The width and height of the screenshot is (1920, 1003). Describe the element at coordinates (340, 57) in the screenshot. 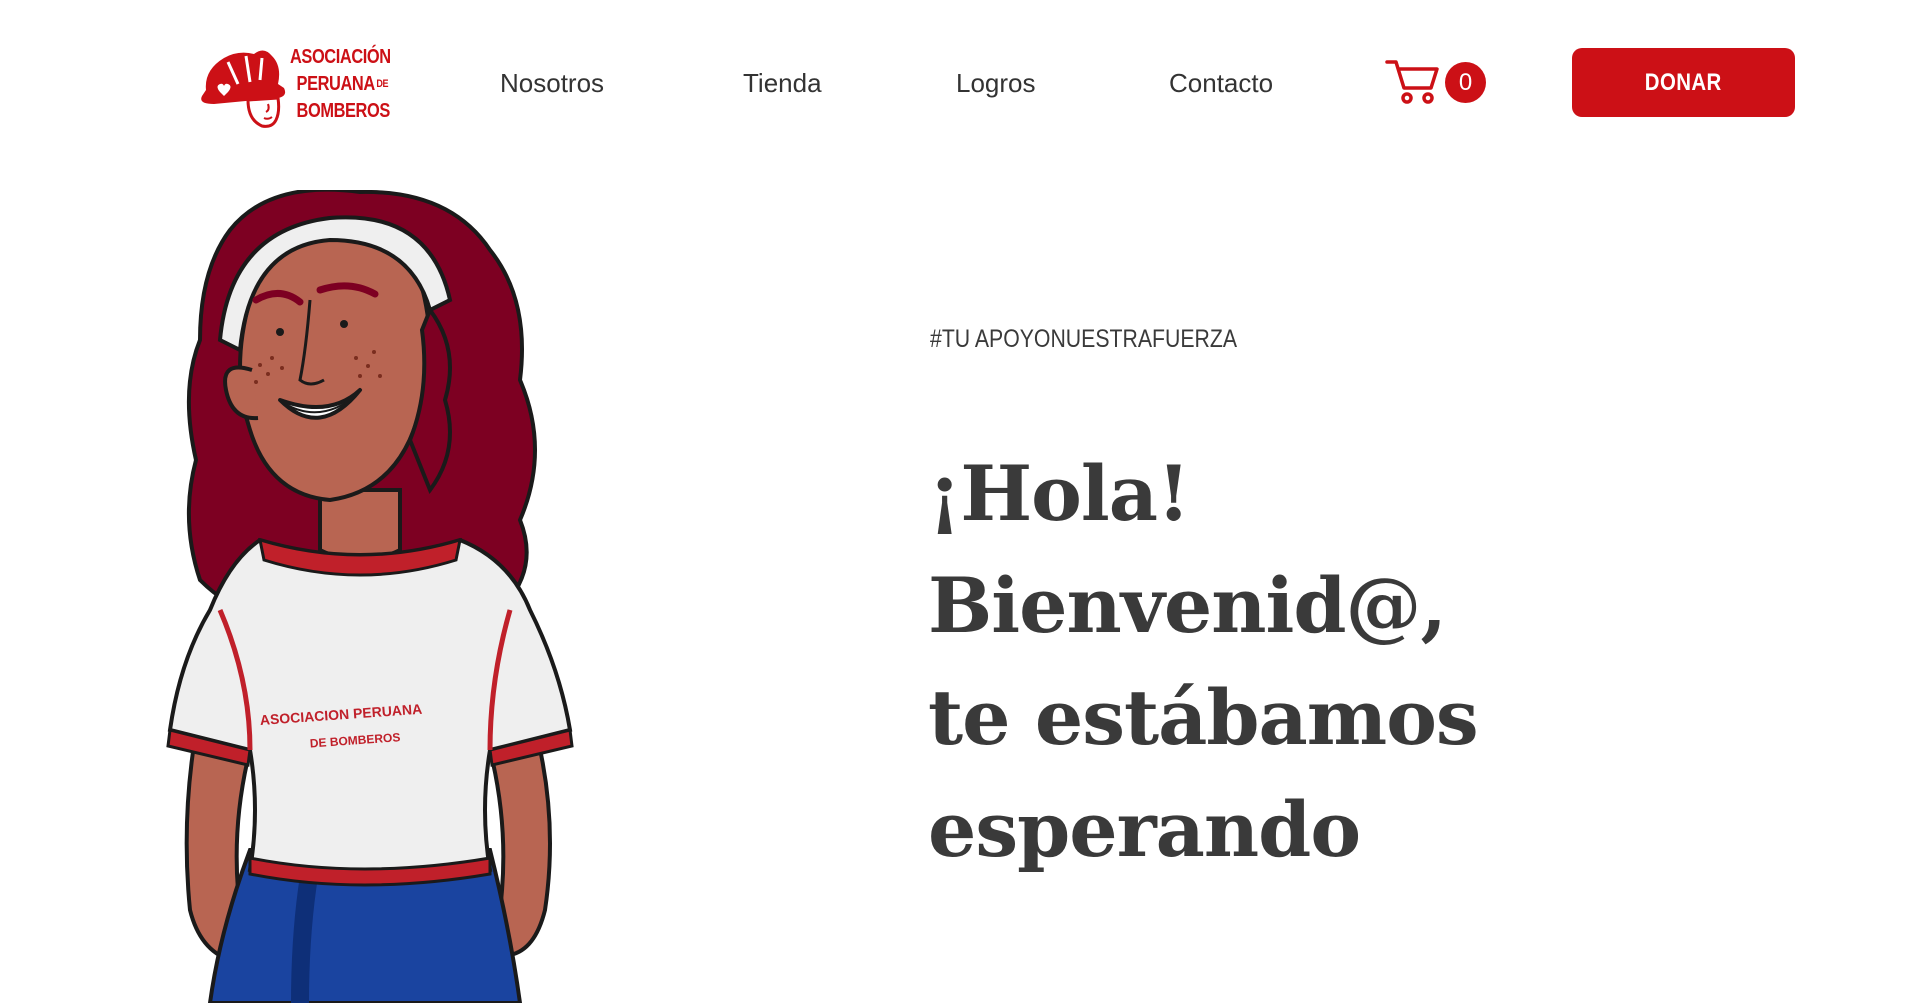

I see `brand-name-line1: ASOCIACIÓN` at that location.